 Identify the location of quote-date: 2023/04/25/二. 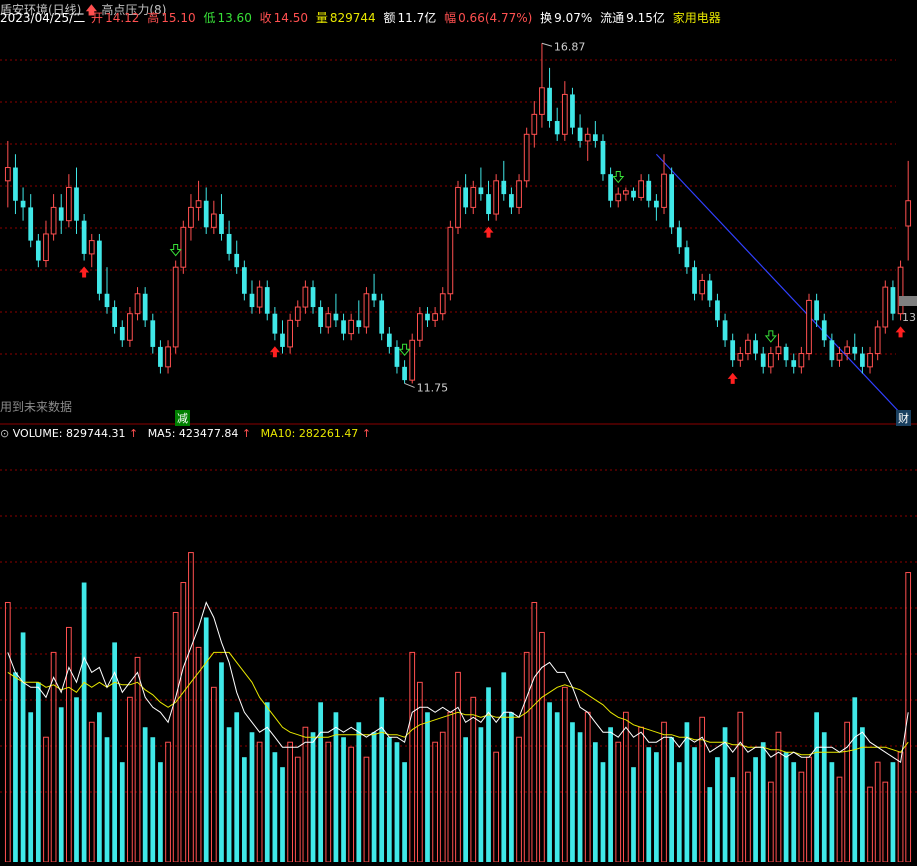
(43, 18).